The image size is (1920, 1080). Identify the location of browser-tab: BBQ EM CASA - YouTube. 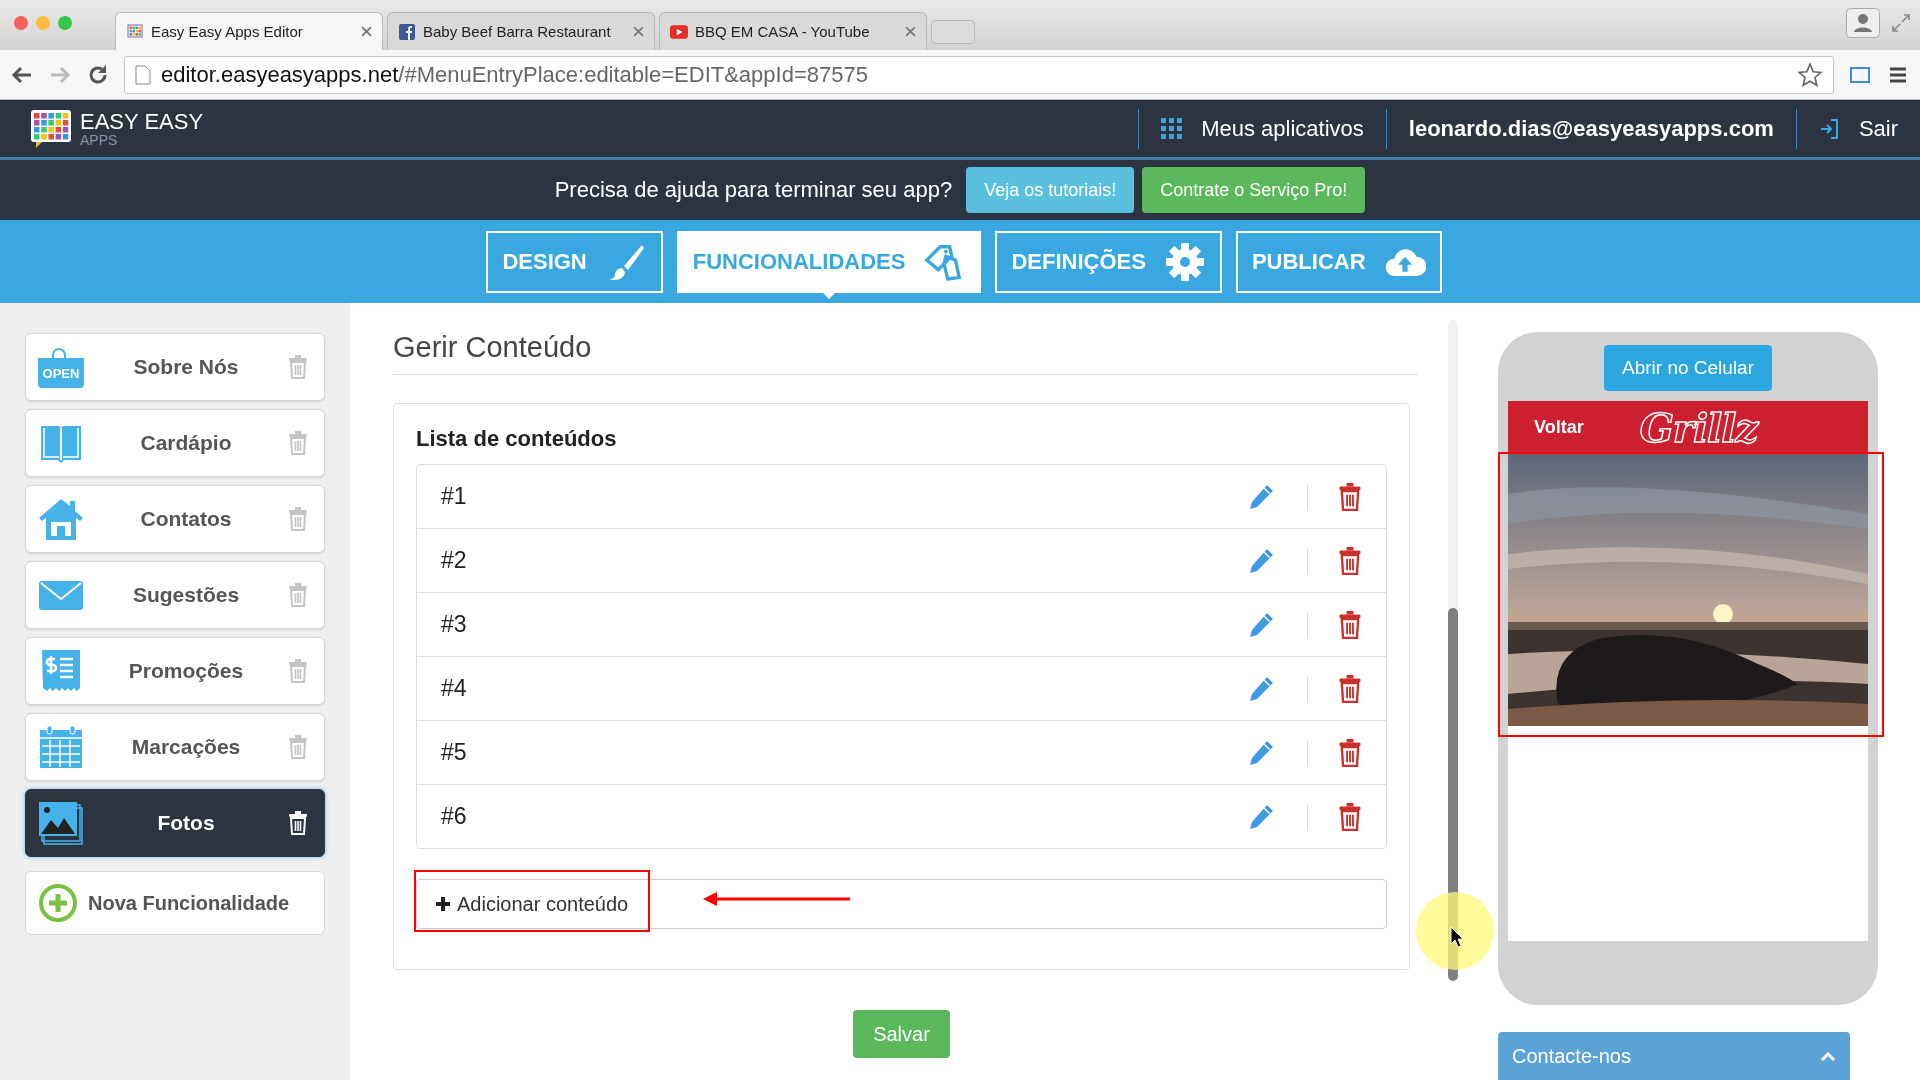
(793, 31).